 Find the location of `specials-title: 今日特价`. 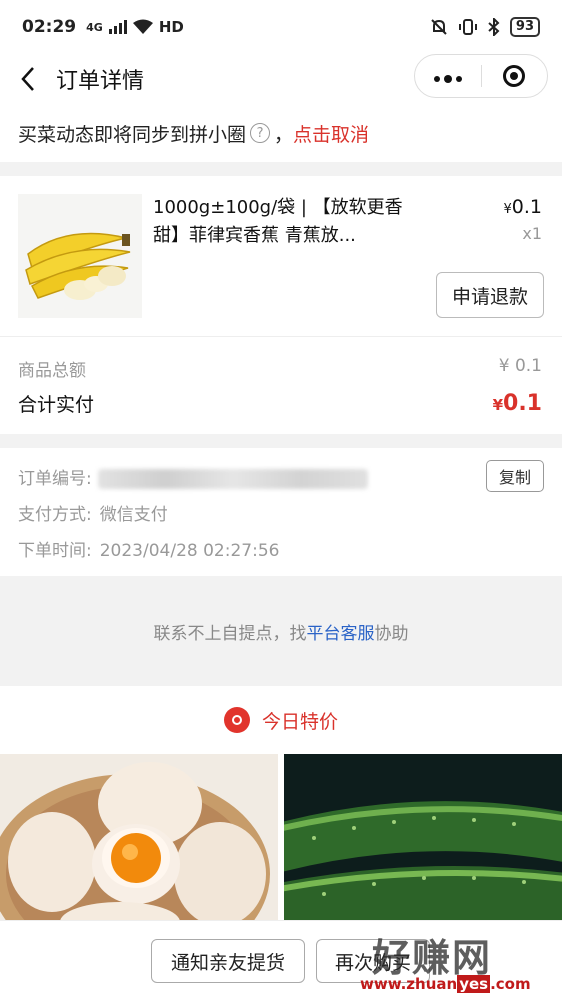

specials-title: 今日特价 is located at coordinates (299, 721).